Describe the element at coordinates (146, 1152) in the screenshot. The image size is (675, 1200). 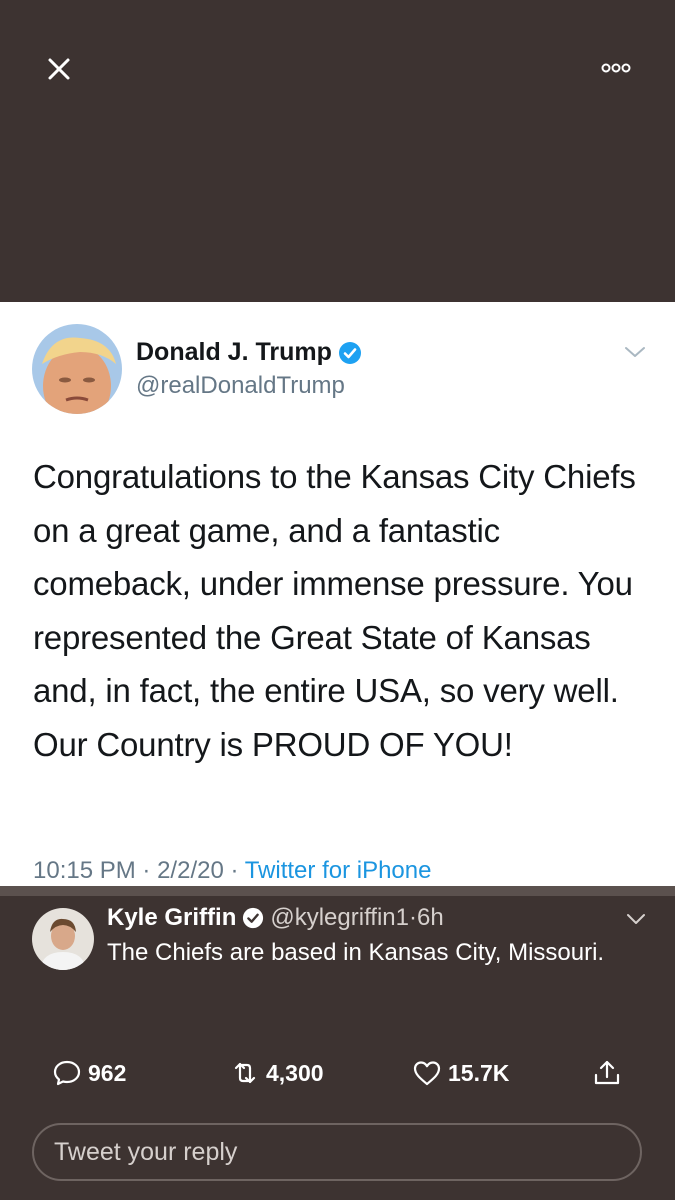
I see `reply-input-placeholder: Tweet your reply` at that location.